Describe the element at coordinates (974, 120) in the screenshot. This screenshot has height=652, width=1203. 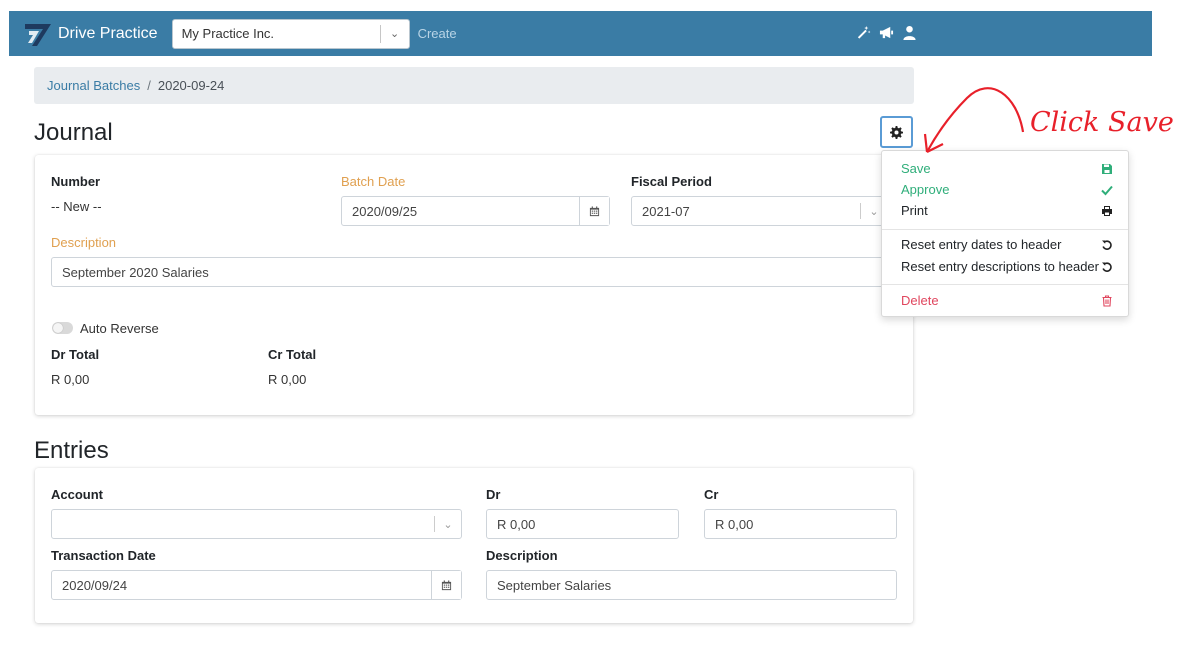
I see `annotation-arrow` at that location.